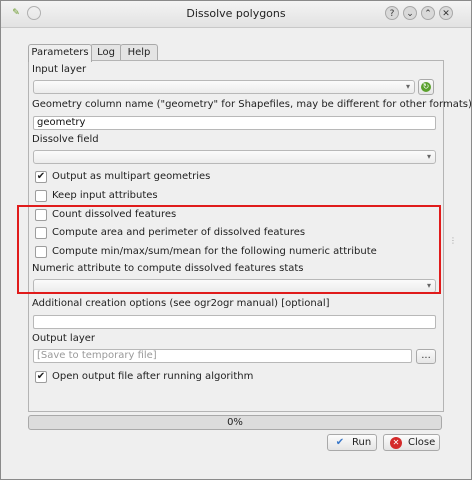 Image resolution: width=472 pixels, height=480 pixels. Describe the element at coordinates (396, 443) in the screenshot. I see `close-circle-icon: ✕` at that location.